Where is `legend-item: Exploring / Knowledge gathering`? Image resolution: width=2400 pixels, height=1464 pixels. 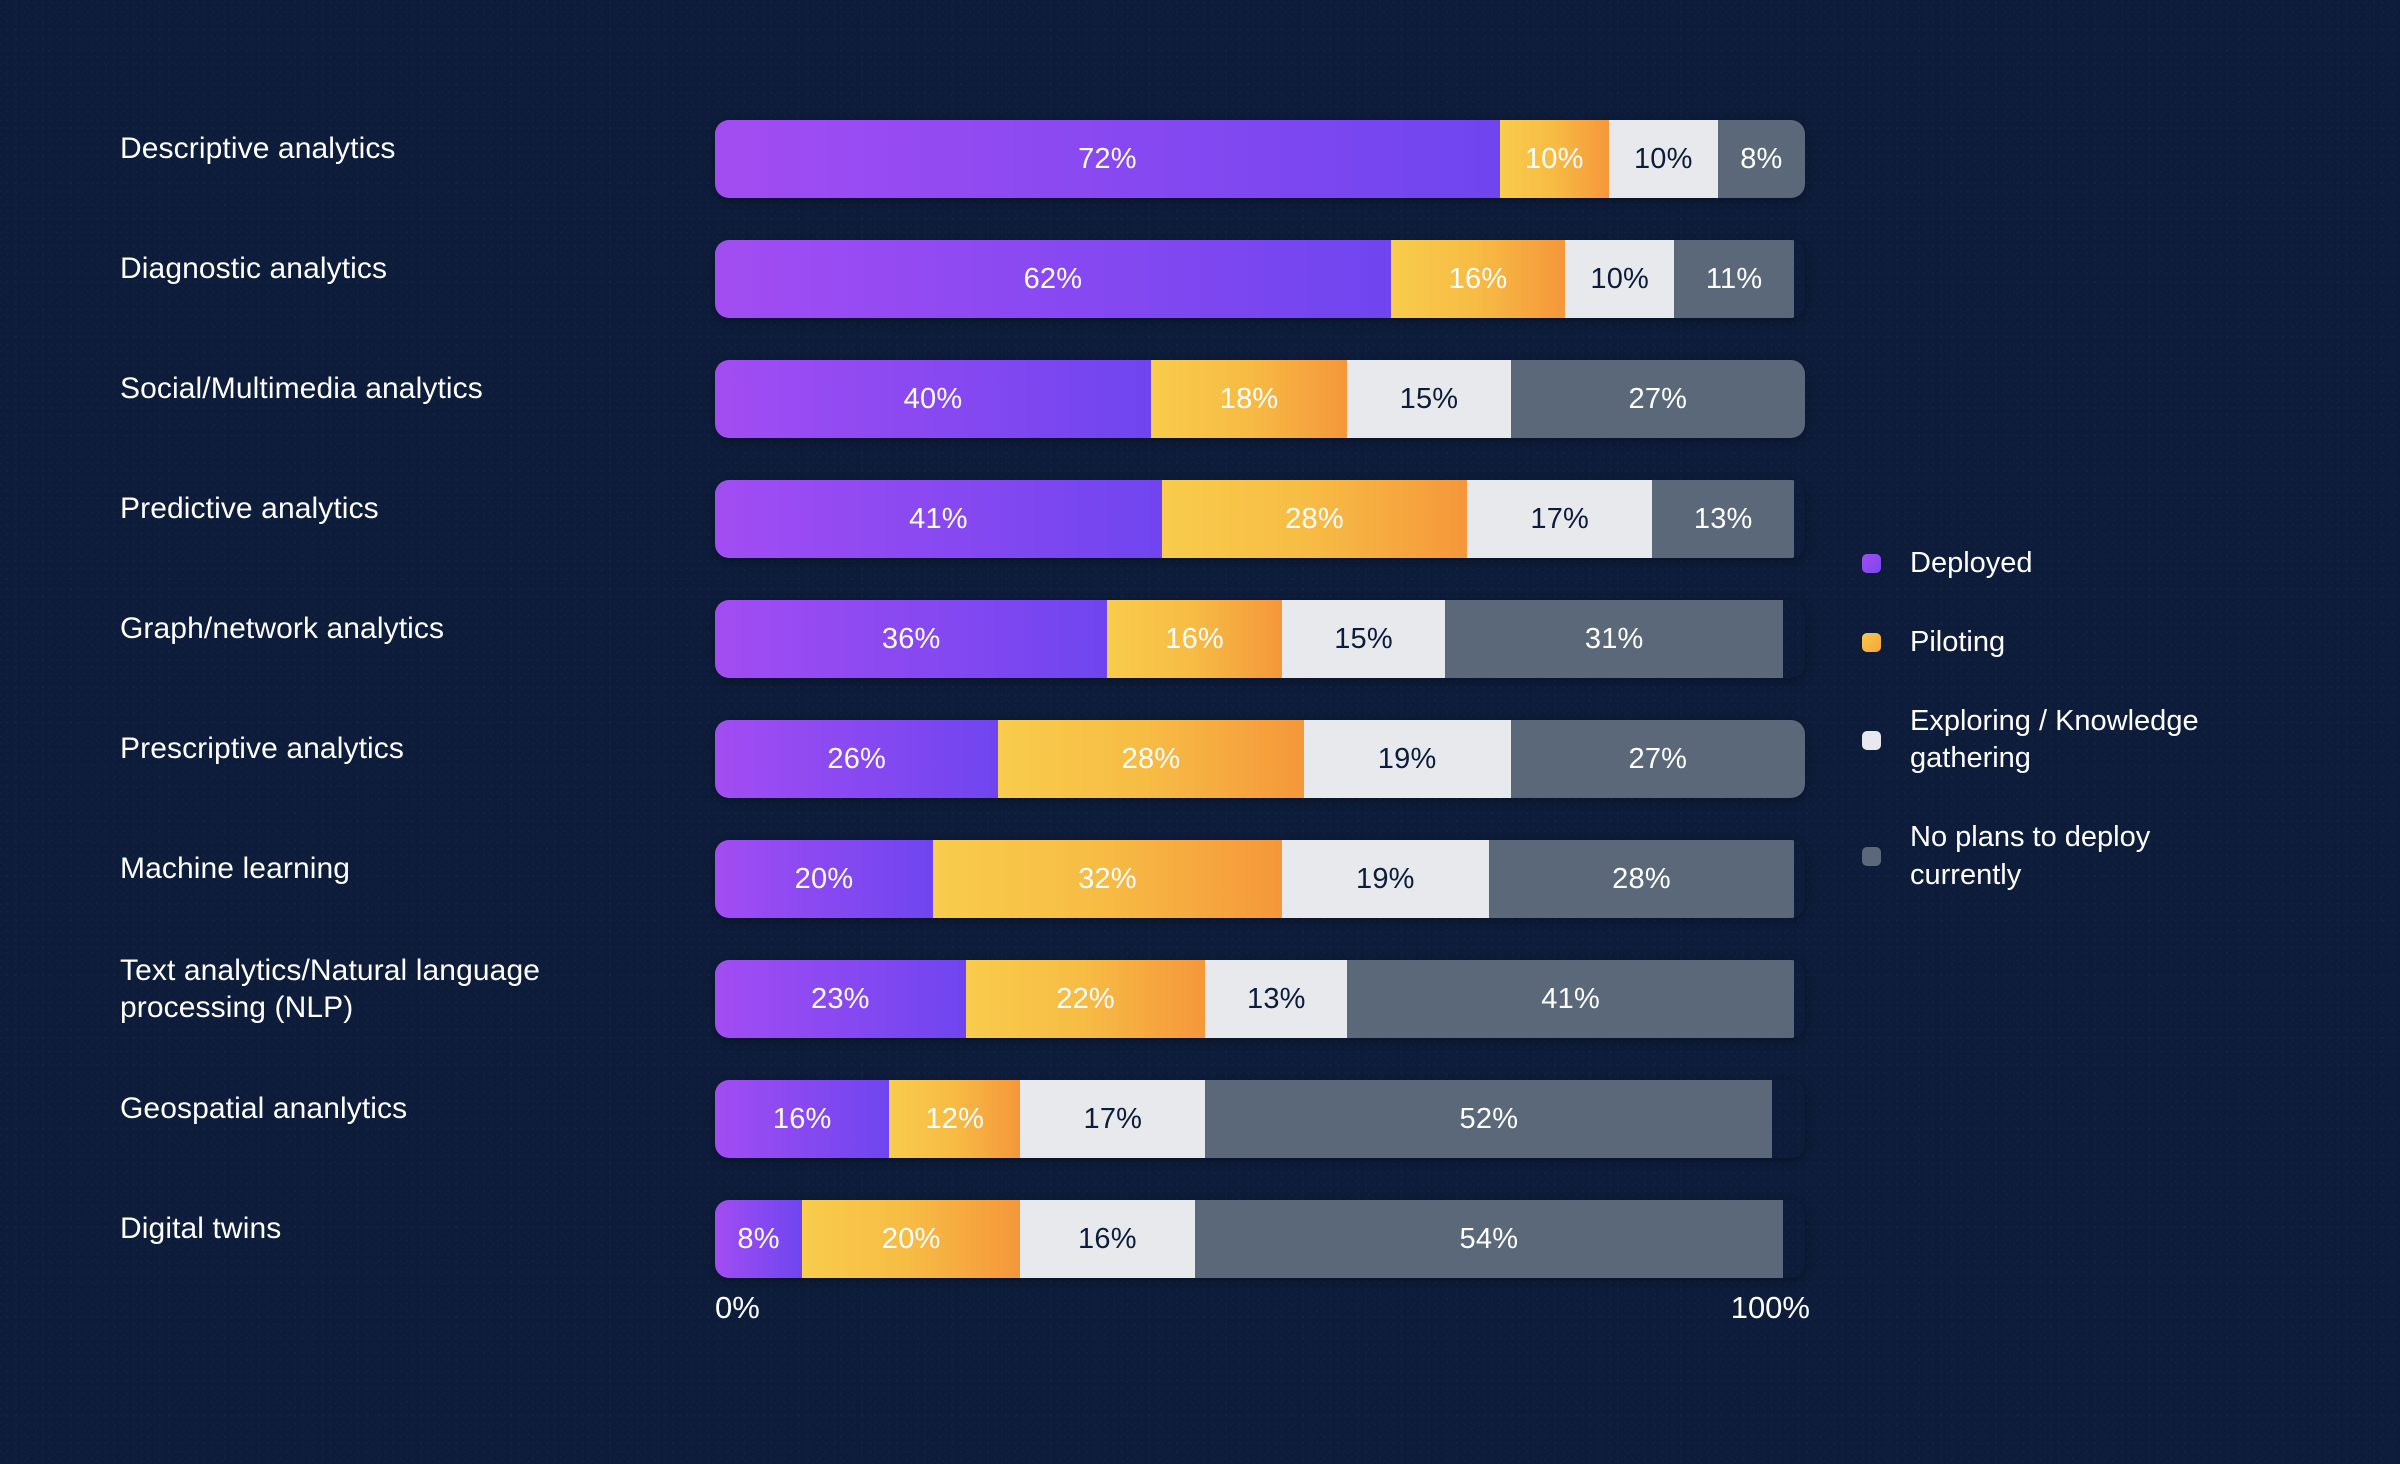 legend-item: Exploring / Knowledge gathering is located at coordinates (2102, 740).